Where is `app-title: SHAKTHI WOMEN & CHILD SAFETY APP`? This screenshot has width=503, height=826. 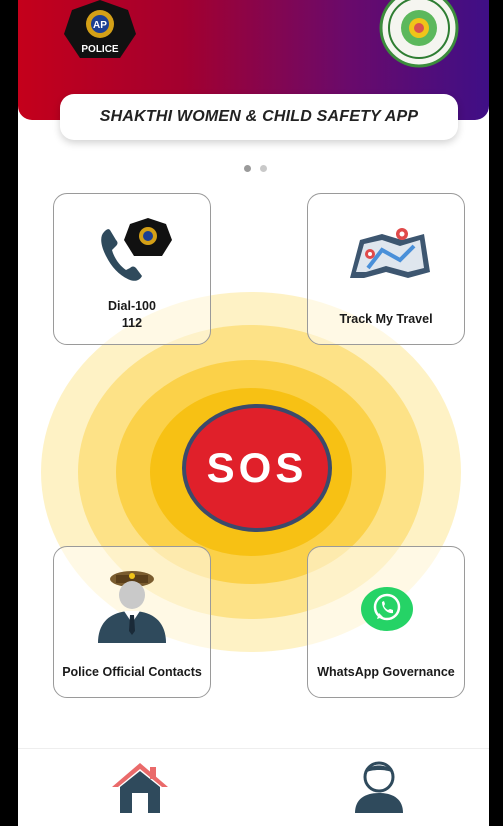
app-title: SHAKTHI WOMEN & CHILD SAFETY APP is located at coordinates (259, 116).